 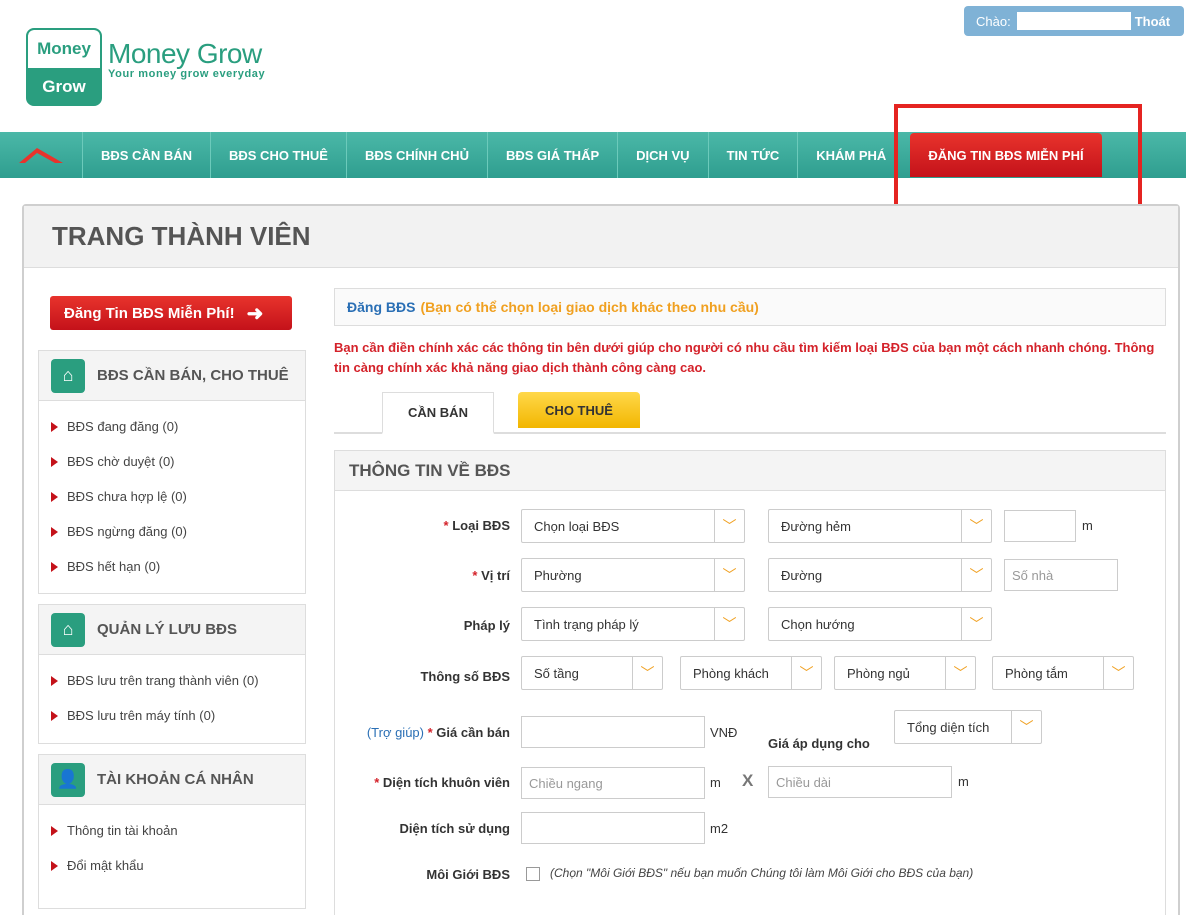 I want to click on tab-cho-thue: CHO THUÊ, so click(x=579, y=410).